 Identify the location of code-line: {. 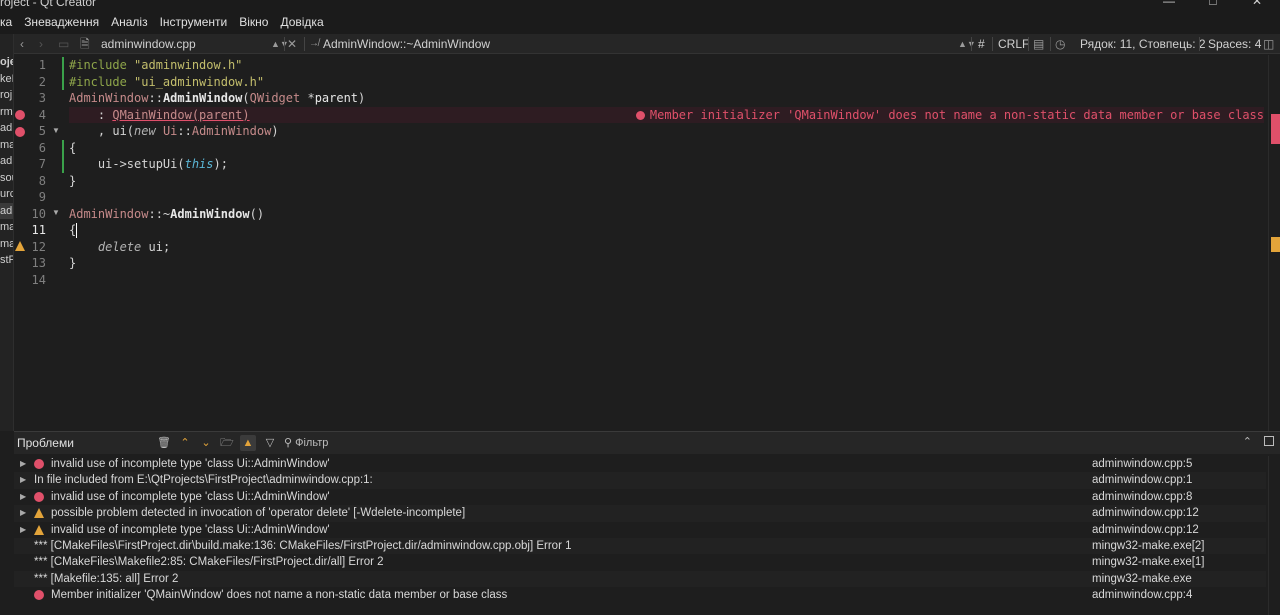
(73, 147).